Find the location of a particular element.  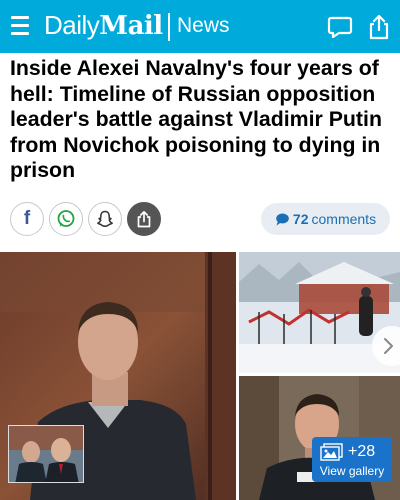

snapchat-share-button is located at coordinates (105, 219).